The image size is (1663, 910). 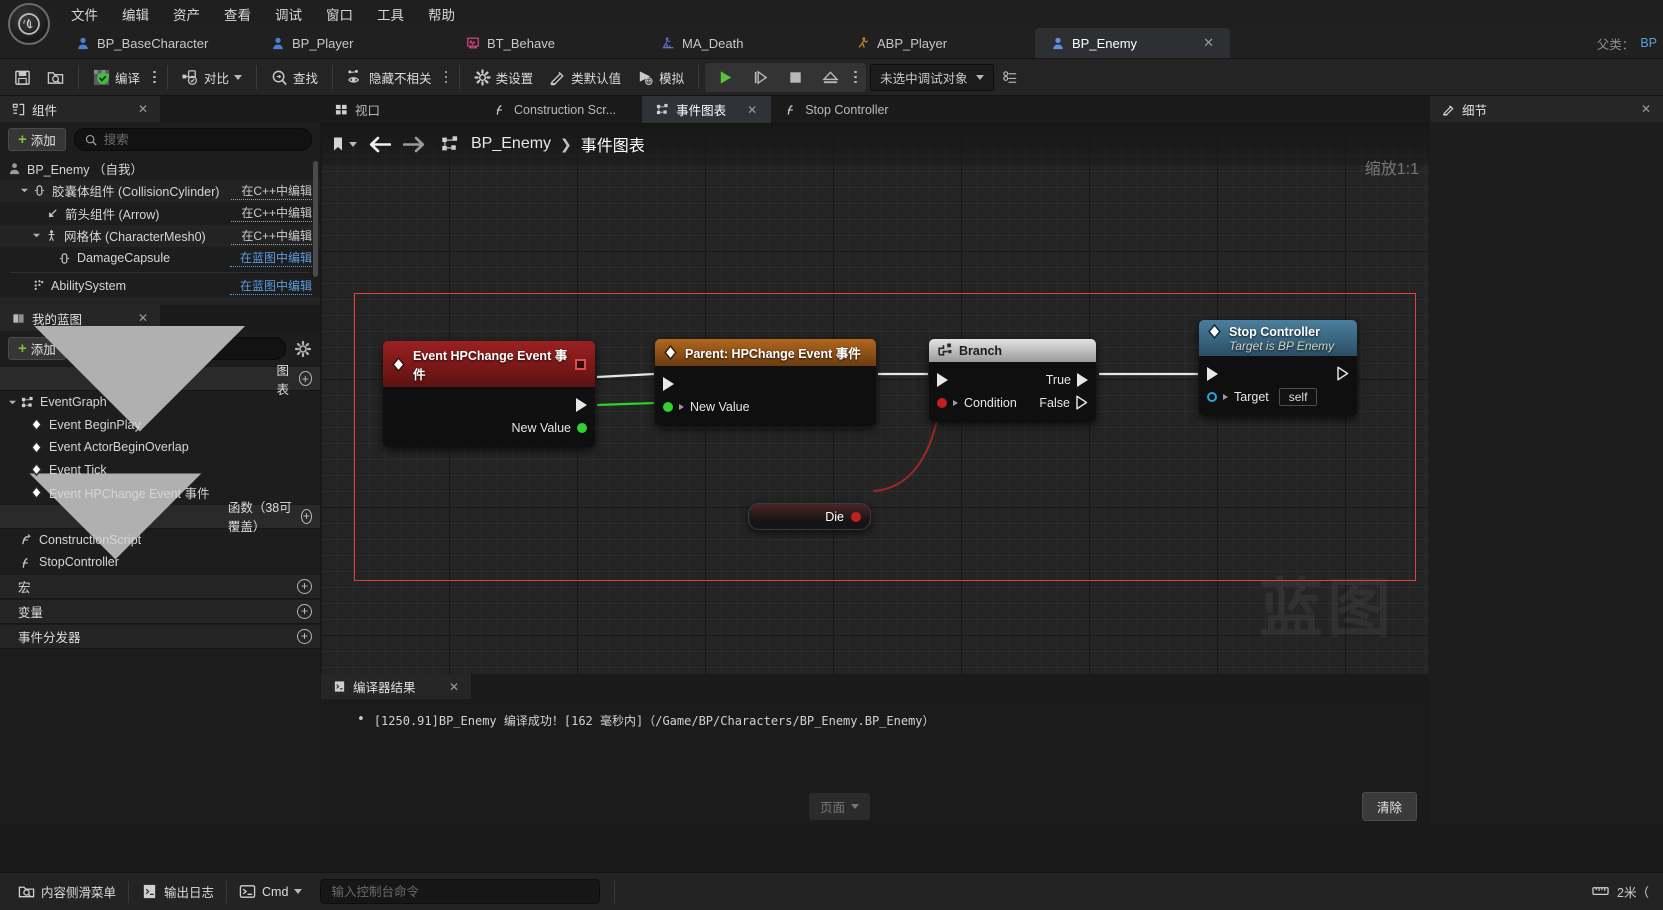 I want to click on debug-object-select: 未选中调试对象, so click(x=932, y=77).